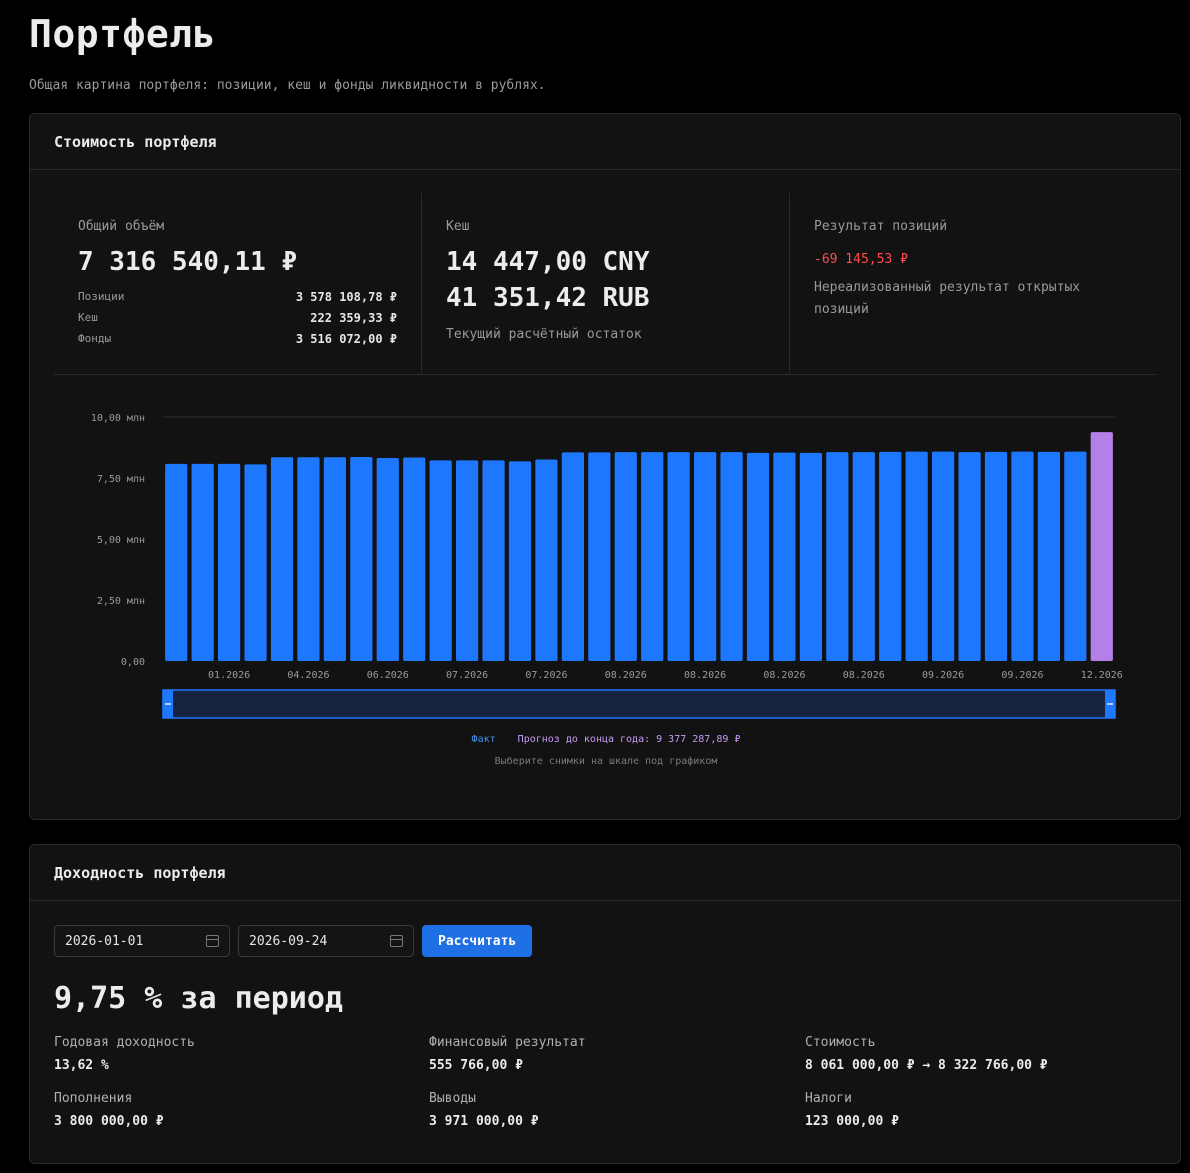 The width and height of the screenshot is (1190, 1173). I want to click on forecast-bar, so click(1101, 546).